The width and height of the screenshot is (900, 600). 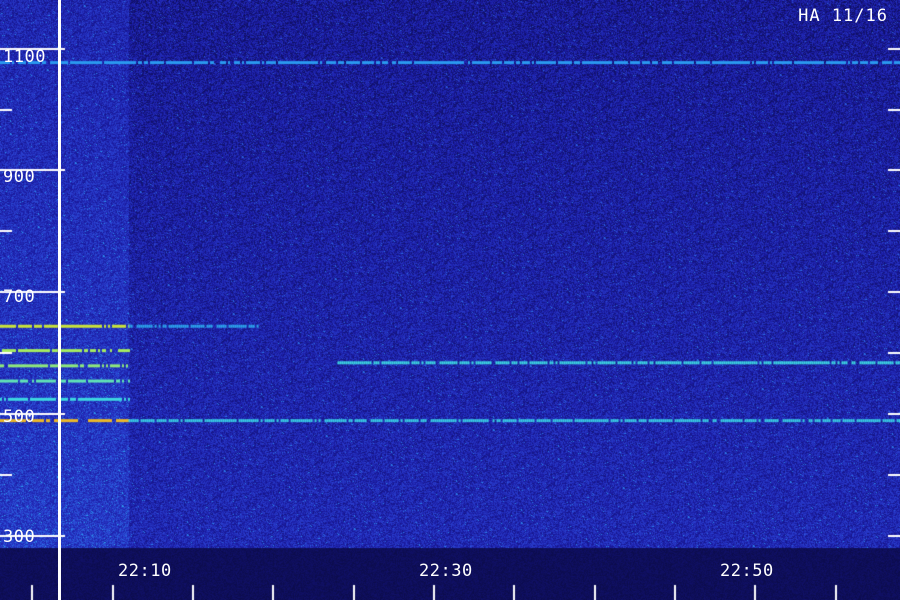 I want to click on x-tick-label-2210: 22:10, so click(x=145, y=571).